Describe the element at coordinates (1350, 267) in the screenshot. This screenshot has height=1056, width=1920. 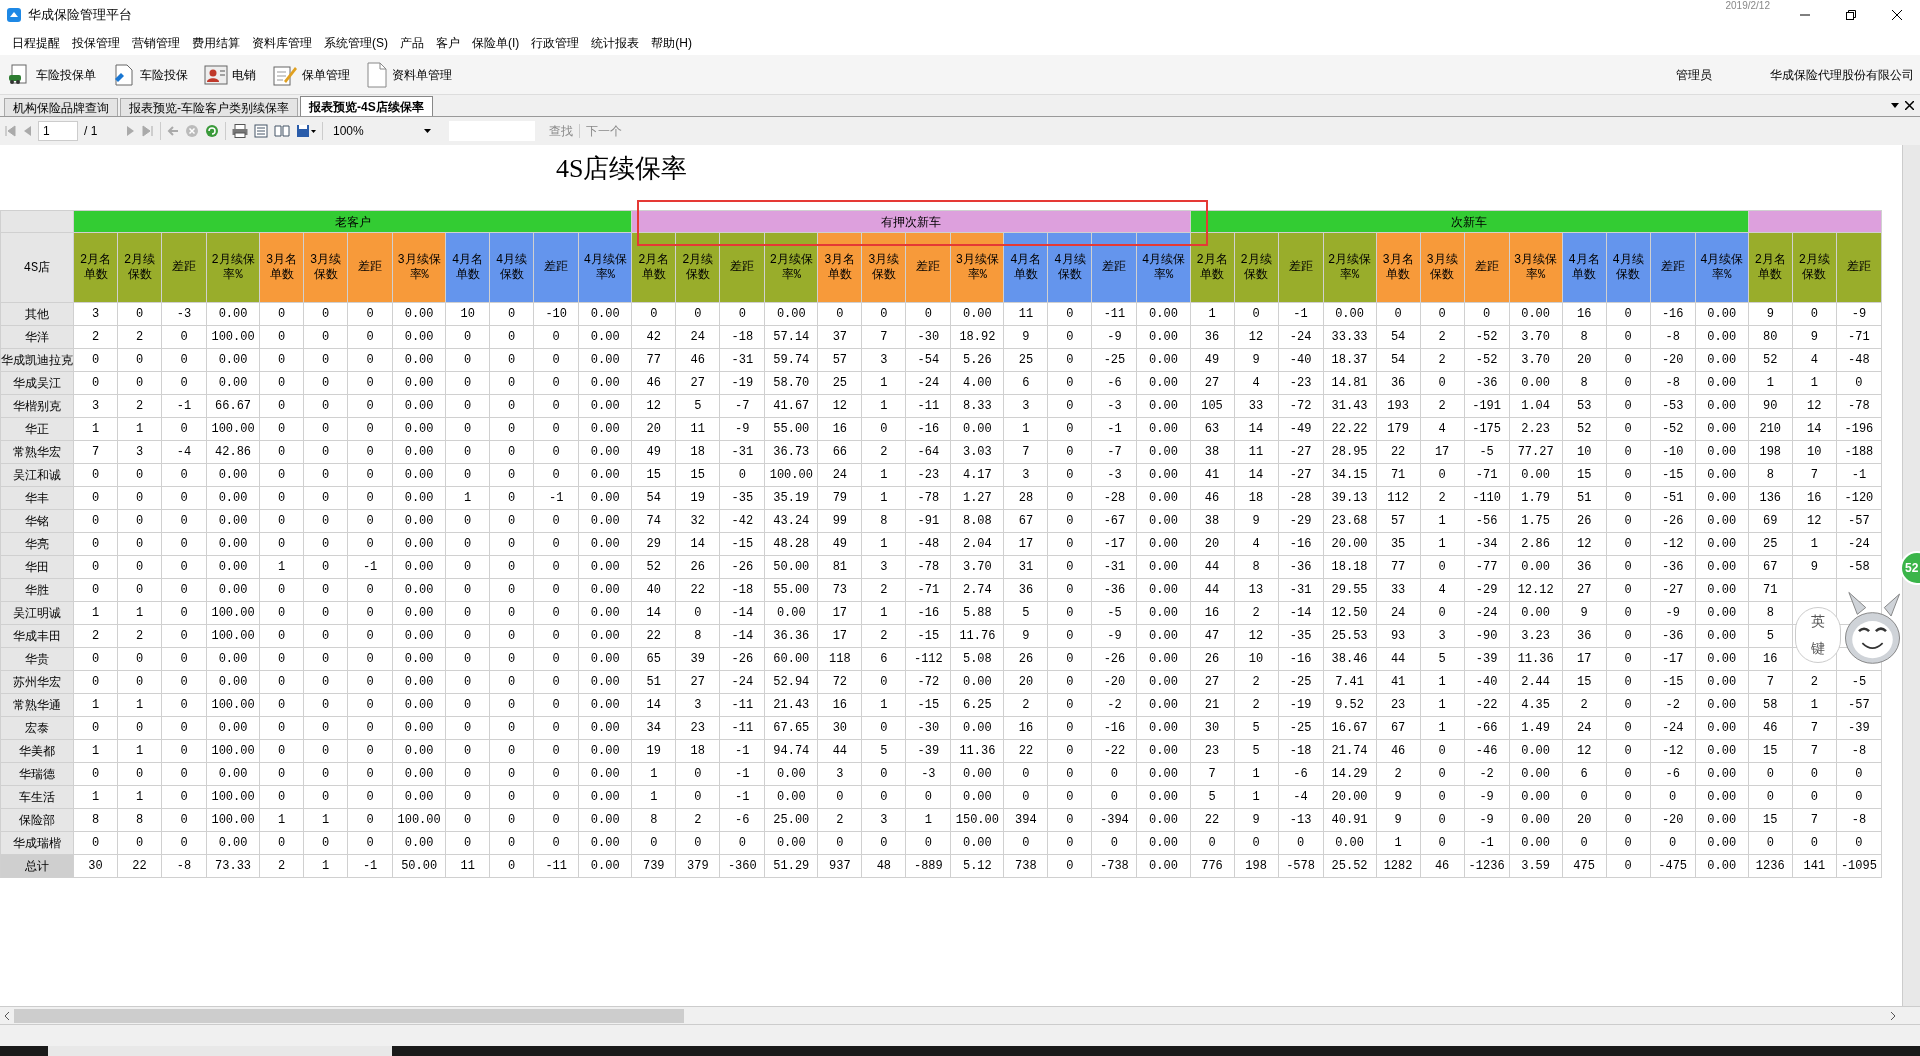
I see `column-header: 2月续保率%` at that location.